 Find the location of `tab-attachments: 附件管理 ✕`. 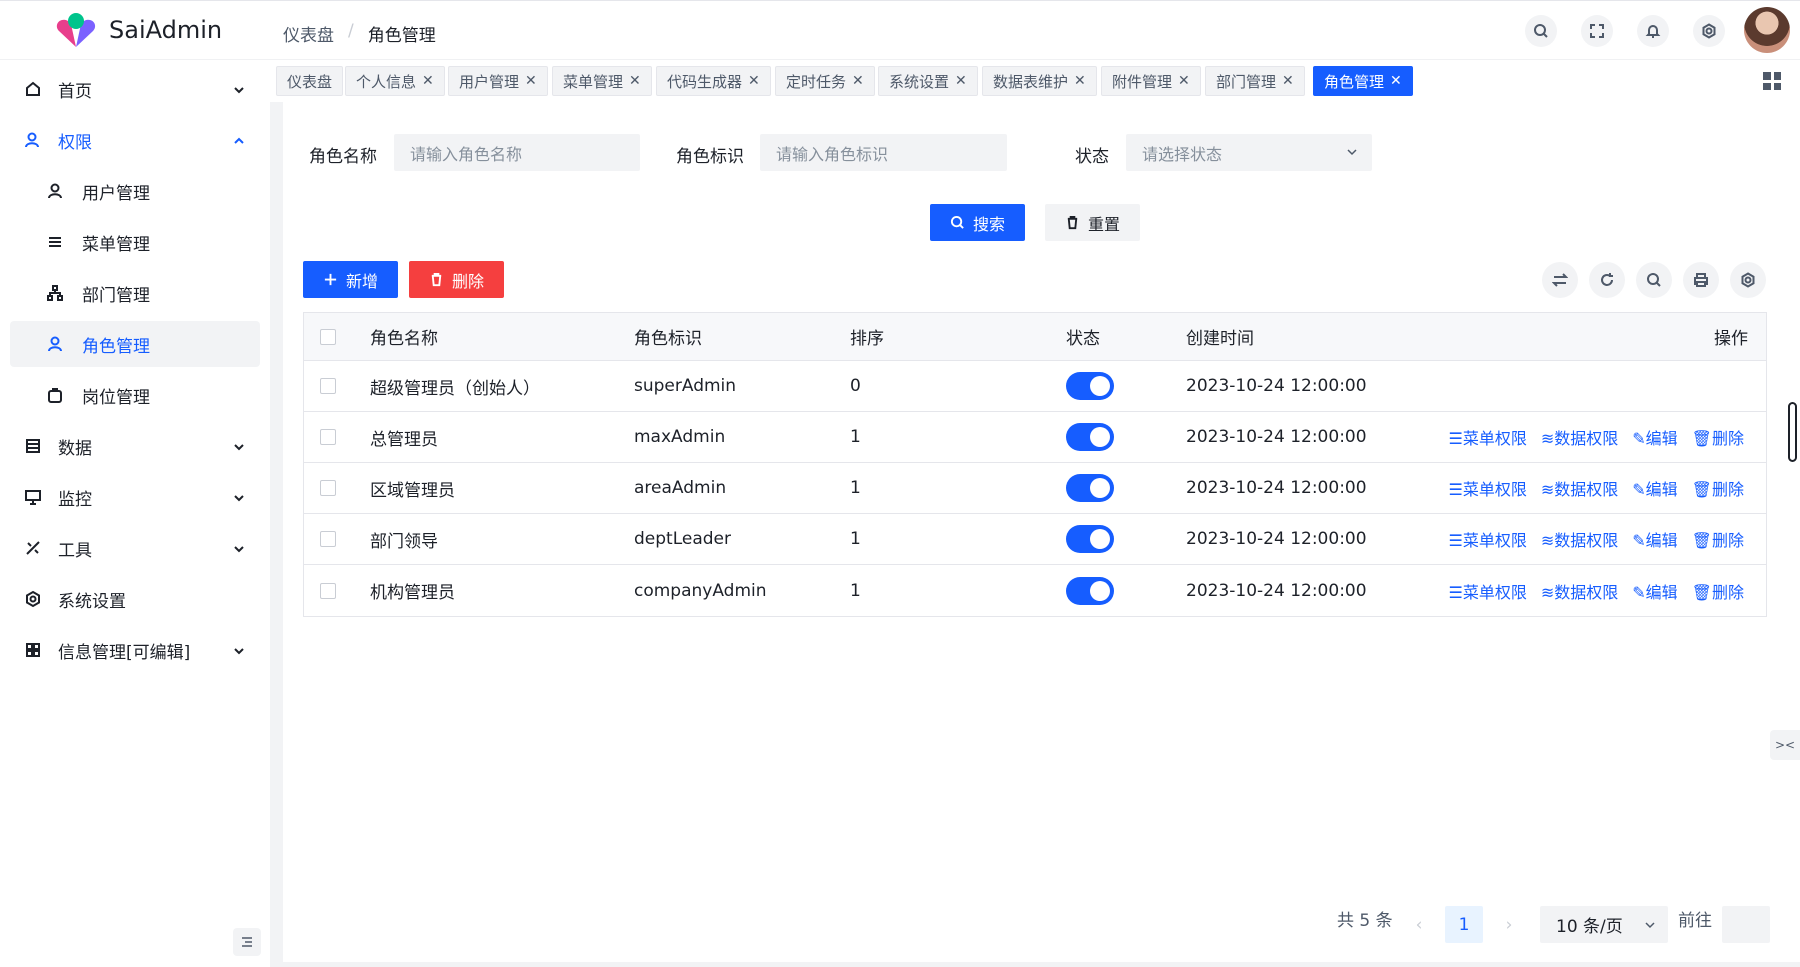

tab-attachments: 附件管理 ✕ is located at coordinates (1151, 81).